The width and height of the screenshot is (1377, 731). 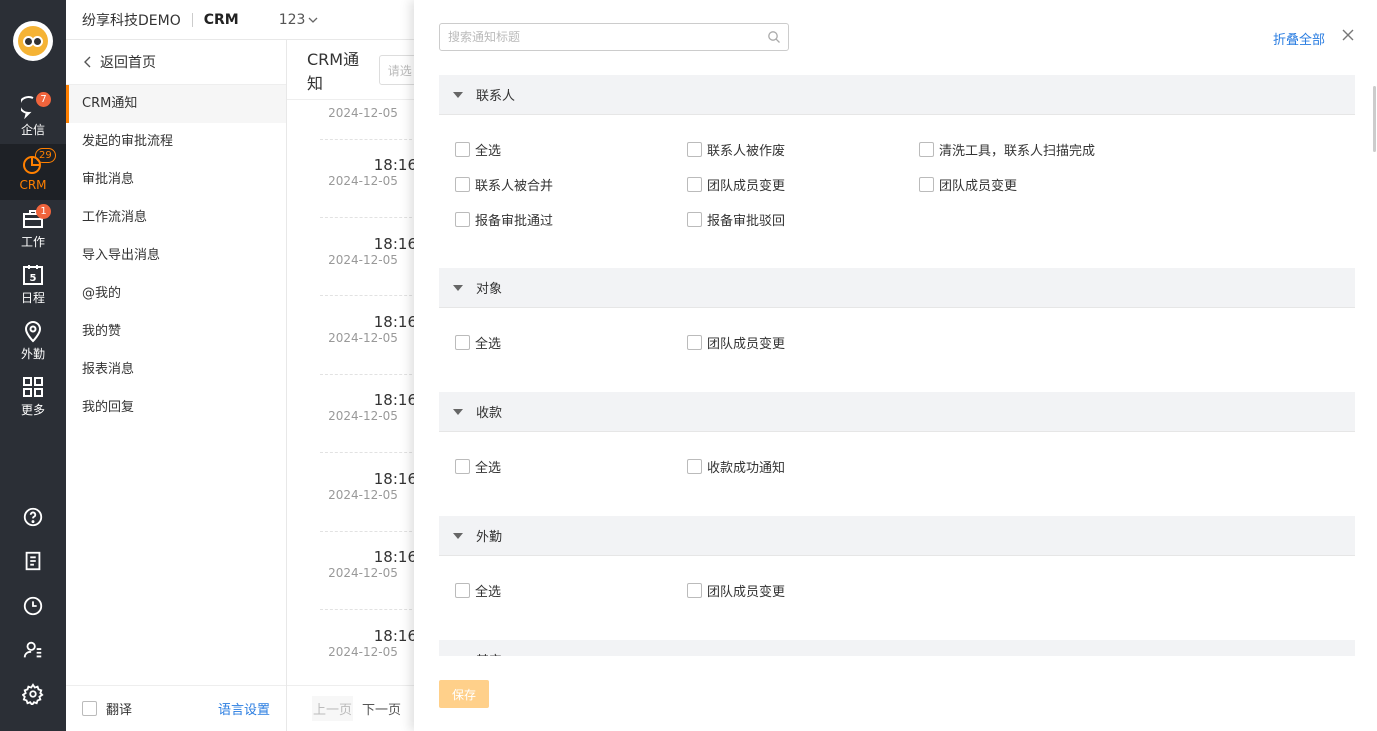 What do you see at coordinates (488, 592) in the screenshot?
I see `option-label: 全选` at bounding box center [488, 592].